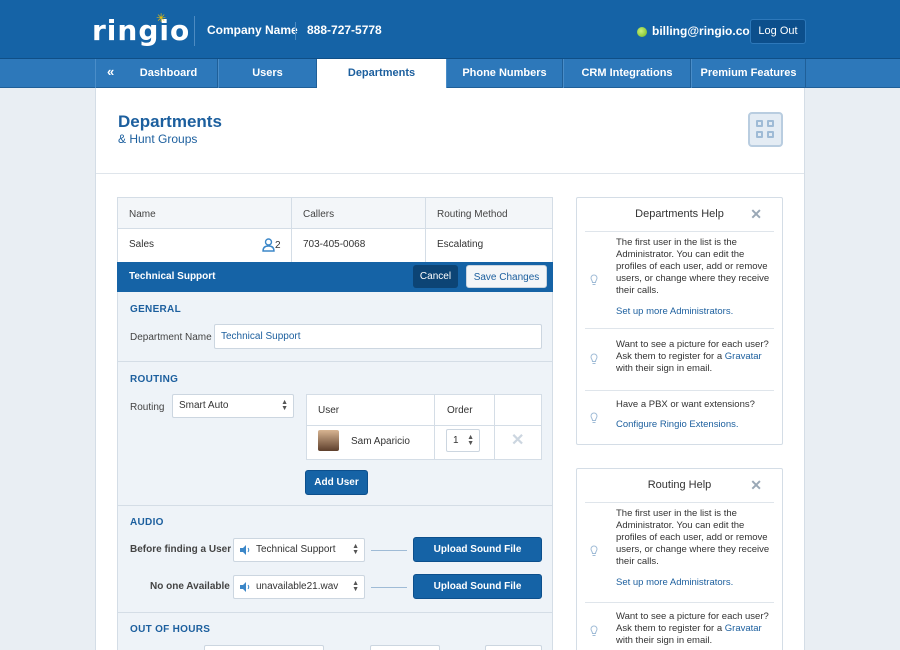 Image resolution: width=900 pixels, height=650 pixels. Describe the element at coordinates (329, 410) in the screenshot. I see `column-header-user: User` at that location.